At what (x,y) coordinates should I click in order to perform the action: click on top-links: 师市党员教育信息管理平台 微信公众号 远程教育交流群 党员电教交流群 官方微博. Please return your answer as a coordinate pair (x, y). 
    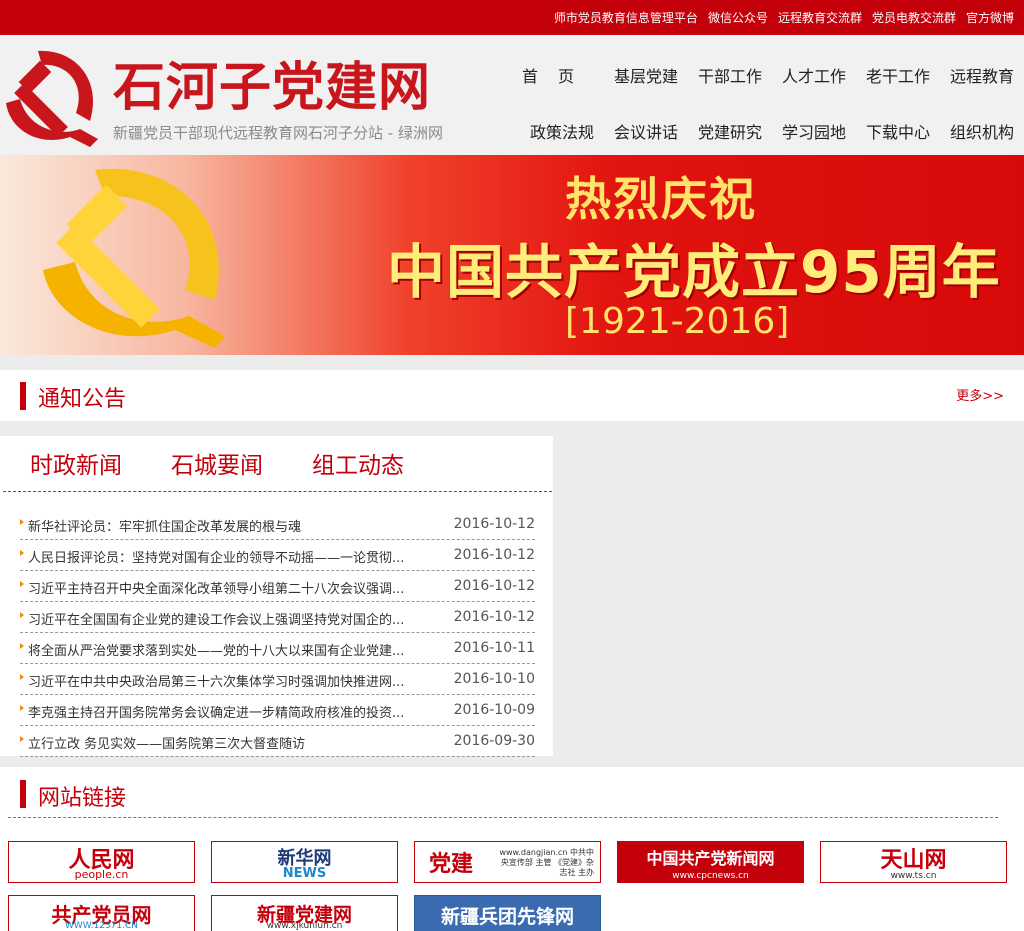
    Looking at the image, I should click on (784, 17).